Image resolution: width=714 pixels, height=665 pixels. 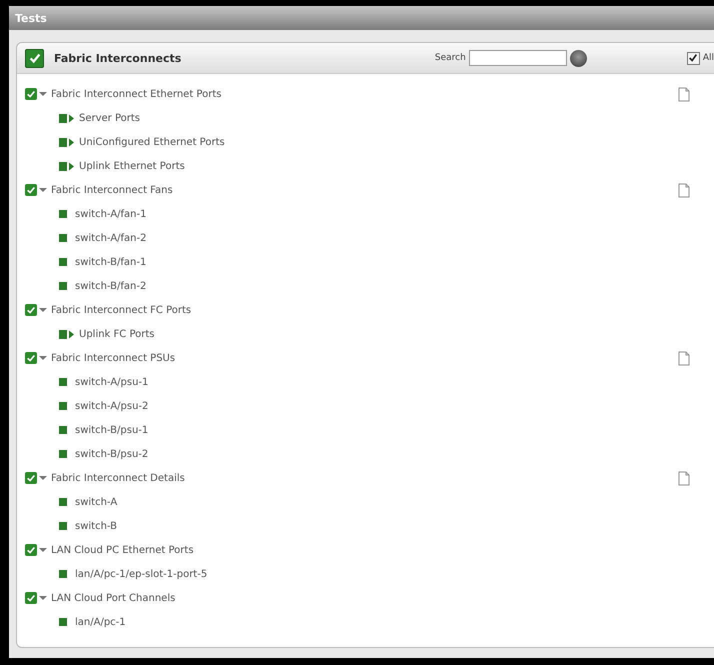 I want to click on tree-item: switch-B, so click(x=96, y=526).